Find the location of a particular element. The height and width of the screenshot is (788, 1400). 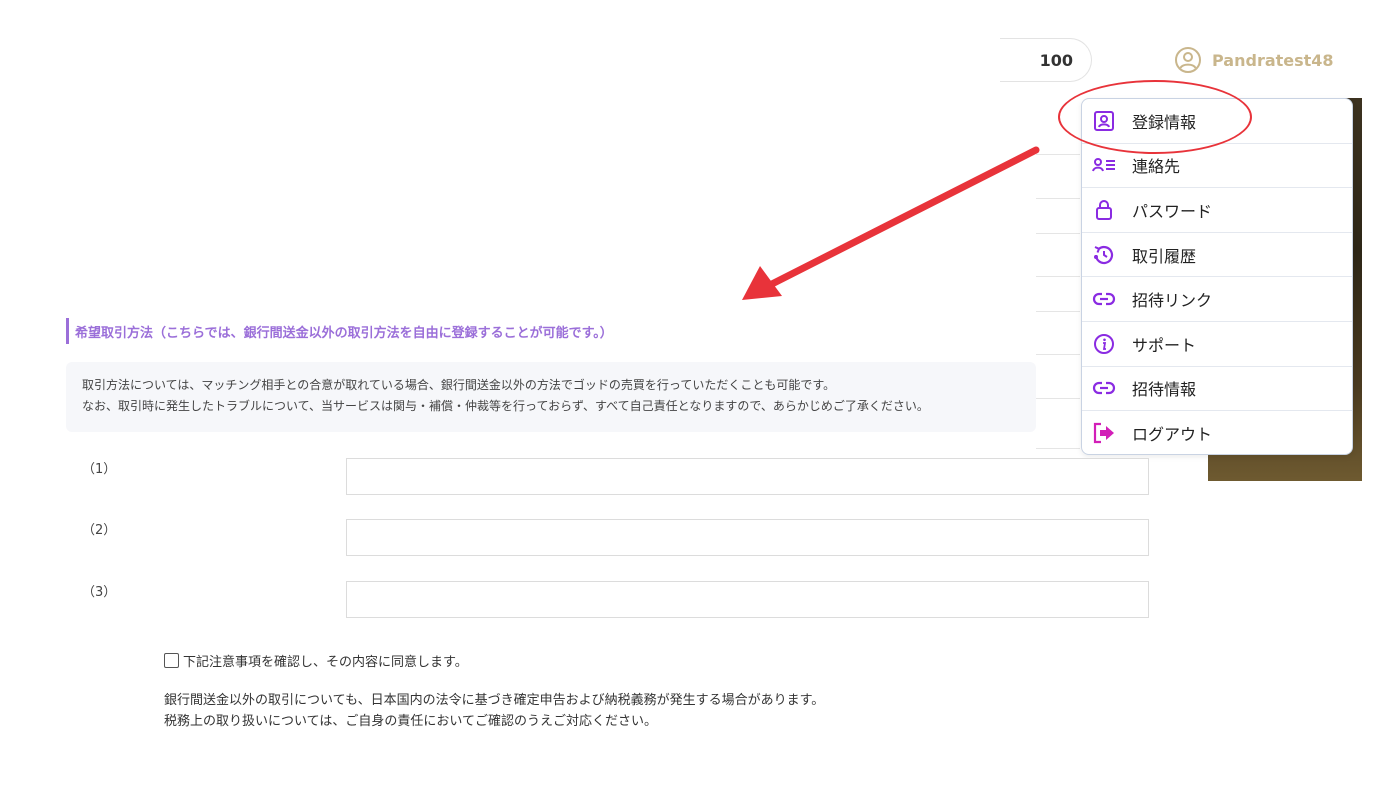

method-3-label: （3） is located at coordinates (99, 592).